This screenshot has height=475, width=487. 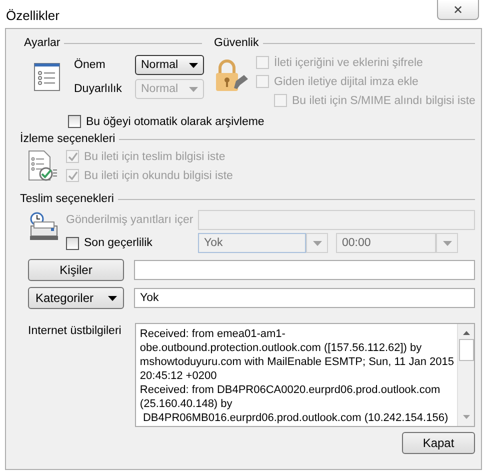 I want to click on header-line: 20:45:12 +0200, so click(x=179, y=376).